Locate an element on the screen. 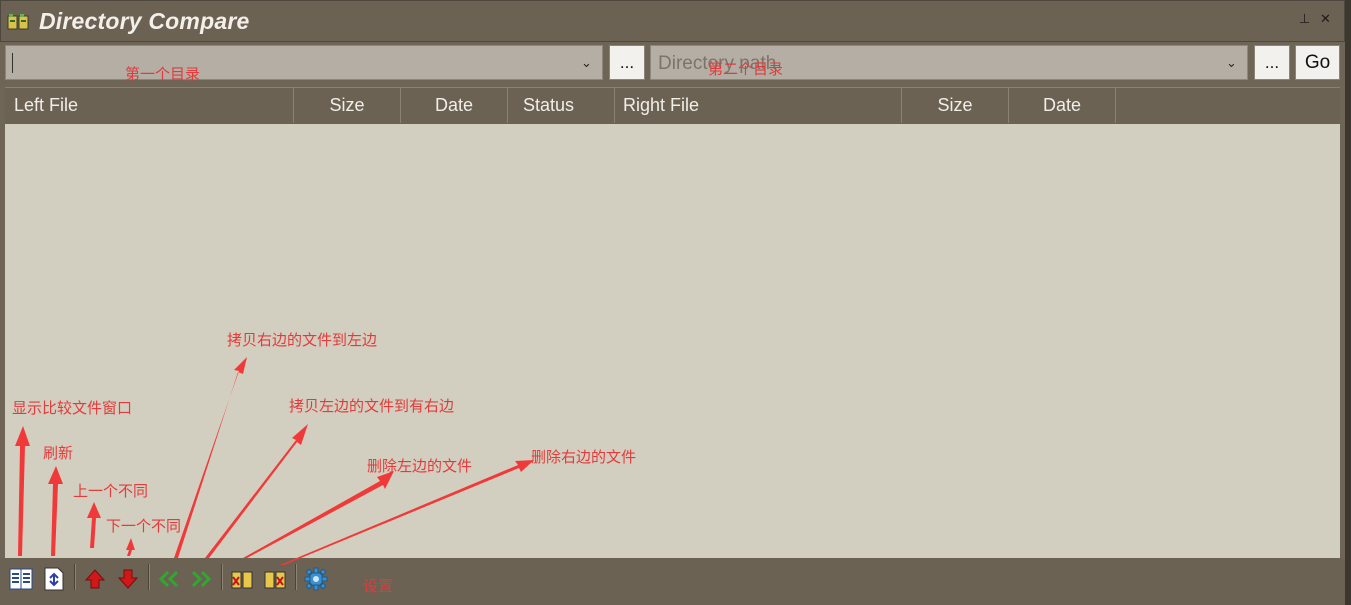 This screenshot has width=1351, height=605. annotation-delete-left: 删除左边的文件 is located at coordinates (420, 466).